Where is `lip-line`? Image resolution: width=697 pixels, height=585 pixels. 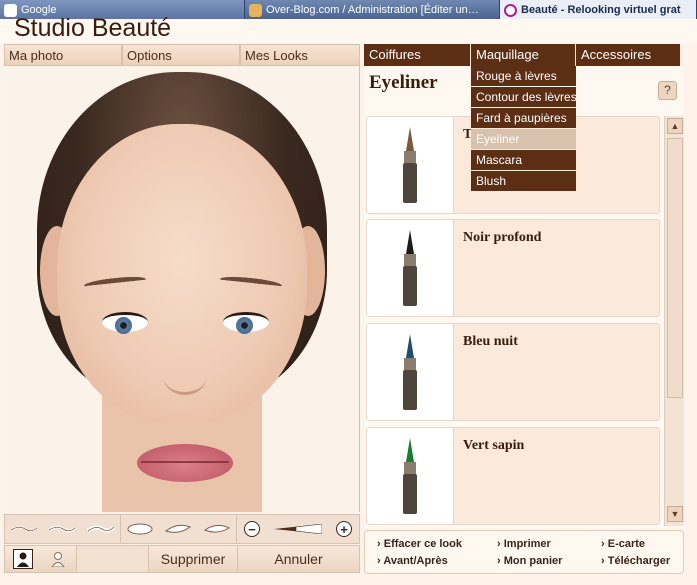 lip-line is located at coordinates (185, 462).